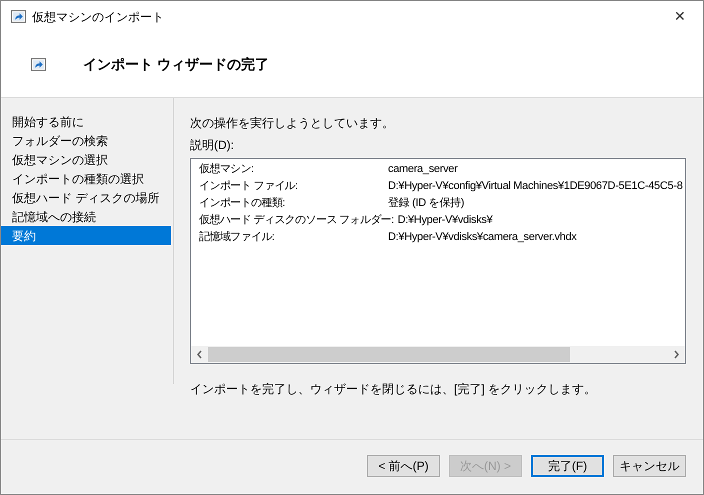  Describe the element at coordinates (86, 178) in the screenshot. I see `sidebar-item: インポートの種類の選択` at that location.